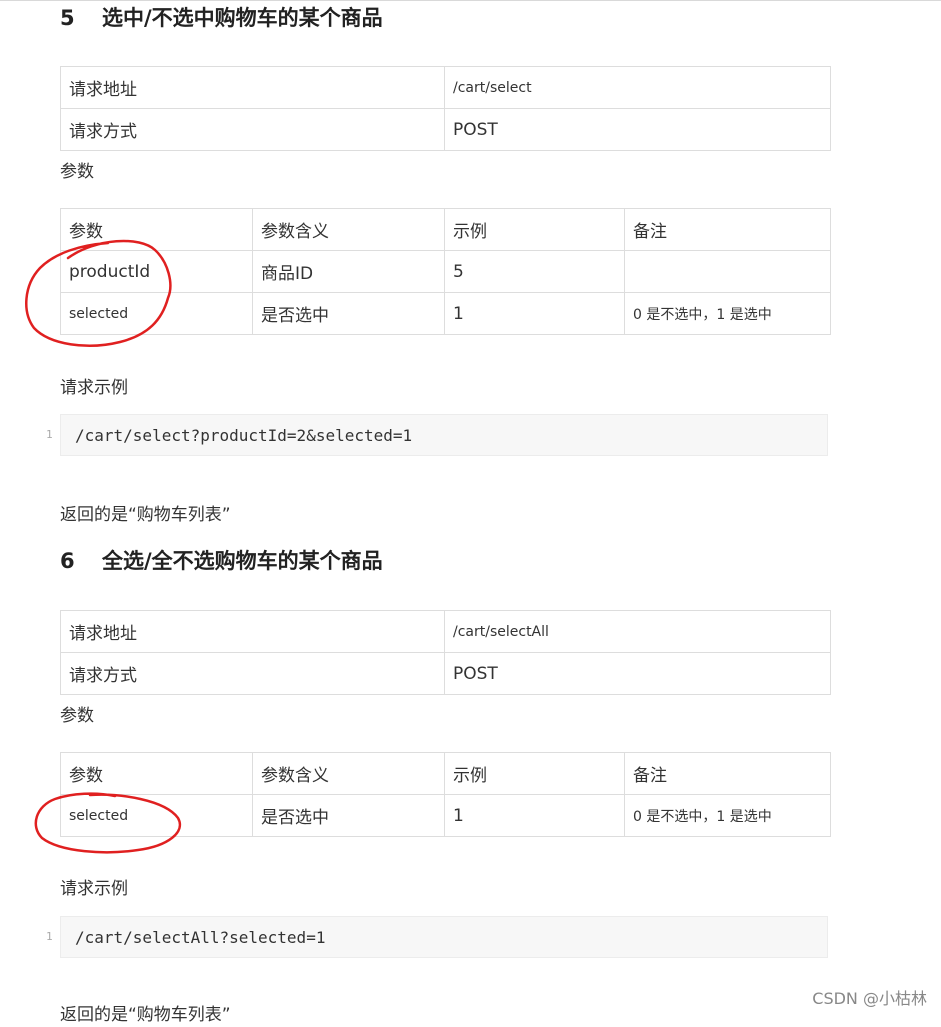 The width and height of the screenshot is (941, 1027). I want to click on param-note, so click(727, 271).